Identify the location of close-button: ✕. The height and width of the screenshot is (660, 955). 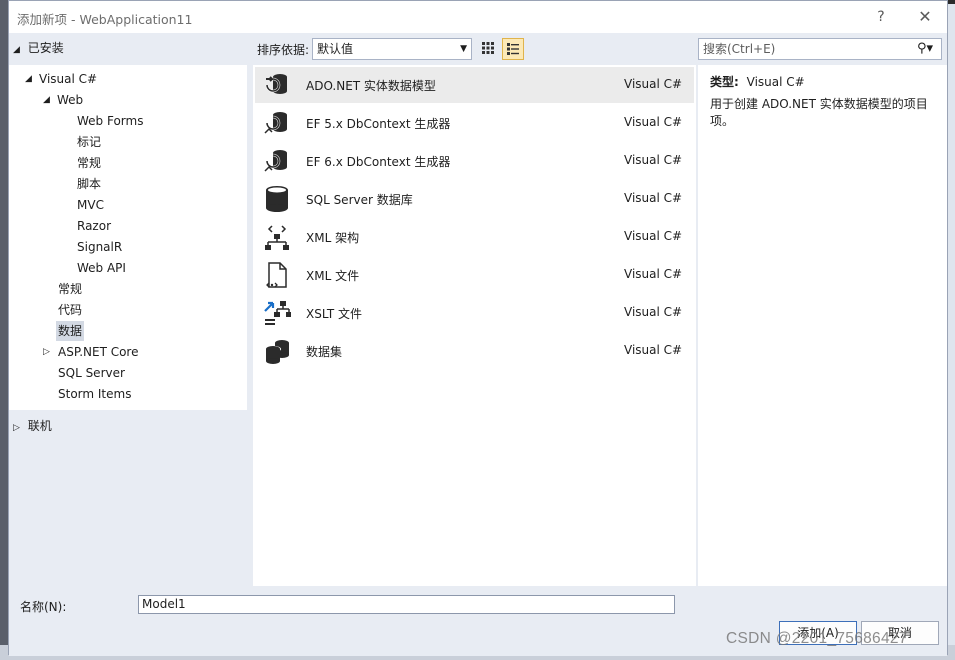
(925, 17).